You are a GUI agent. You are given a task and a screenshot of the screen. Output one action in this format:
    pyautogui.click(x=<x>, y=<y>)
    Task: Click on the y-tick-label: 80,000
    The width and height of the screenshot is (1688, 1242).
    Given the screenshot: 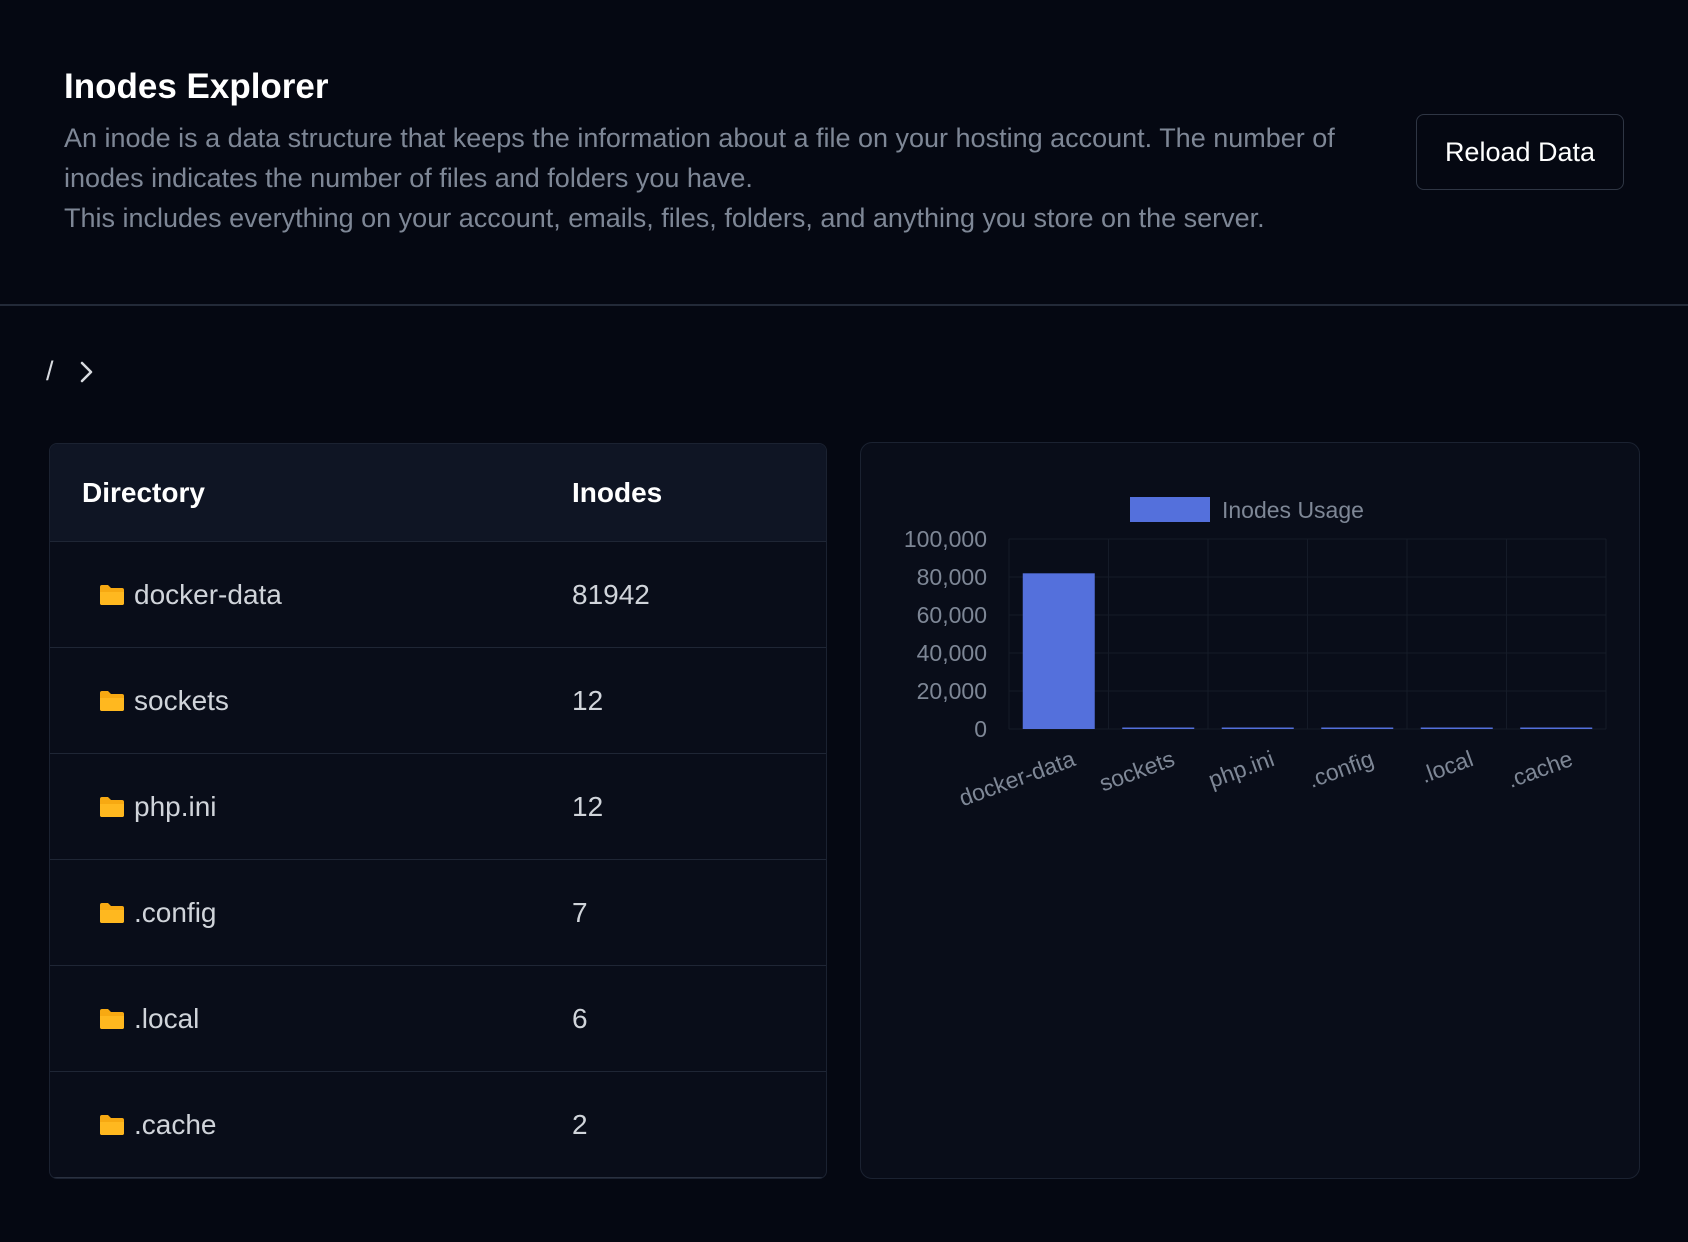 What is the action you would take?
    pyautogui.click(x=952, y=577)
    